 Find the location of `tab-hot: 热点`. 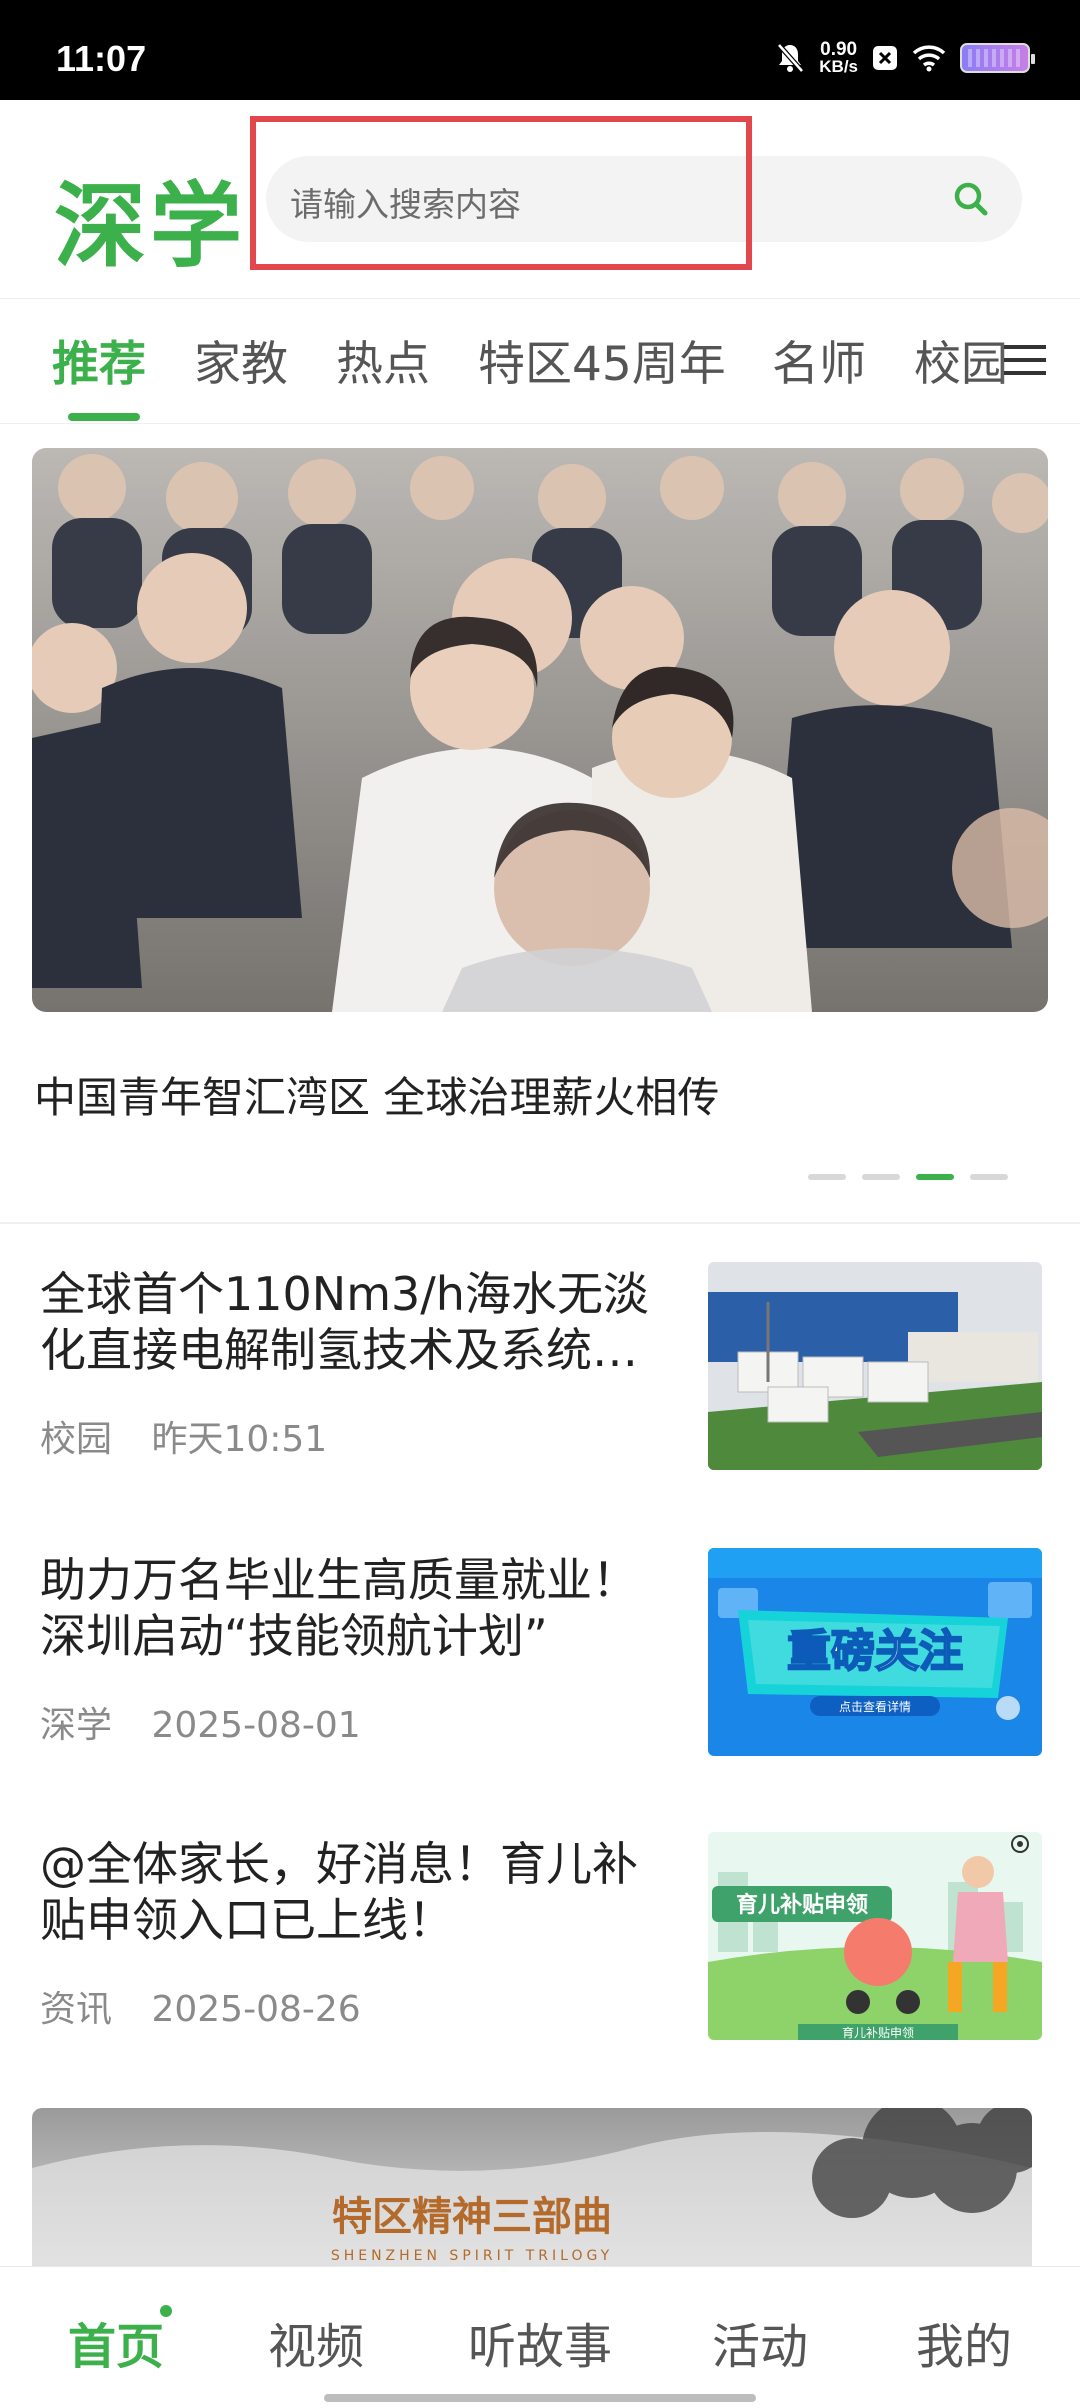

tab-hot: 热点 is located at coordinates (383, 359).